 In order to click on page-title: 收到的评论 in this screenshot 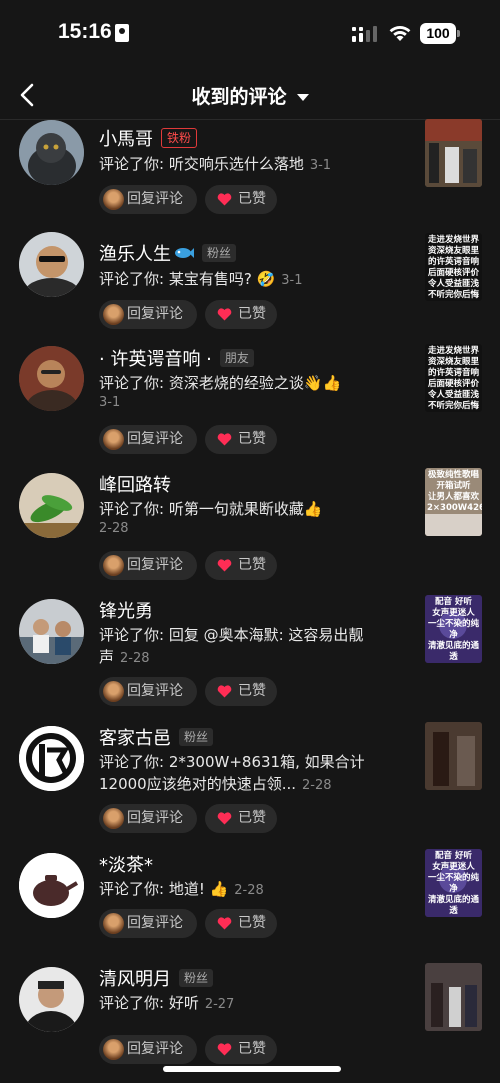, I will do `click(239, 97)`.